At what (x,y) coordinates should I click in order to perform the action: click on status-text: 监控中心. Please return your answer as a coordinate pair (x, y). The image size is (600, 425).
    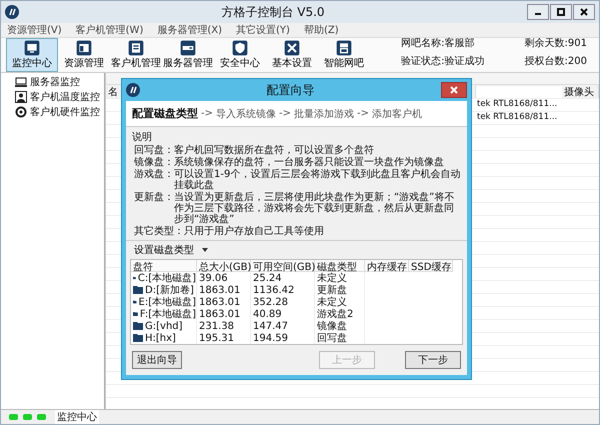
    Looking at the image, I should click on (77, 417).